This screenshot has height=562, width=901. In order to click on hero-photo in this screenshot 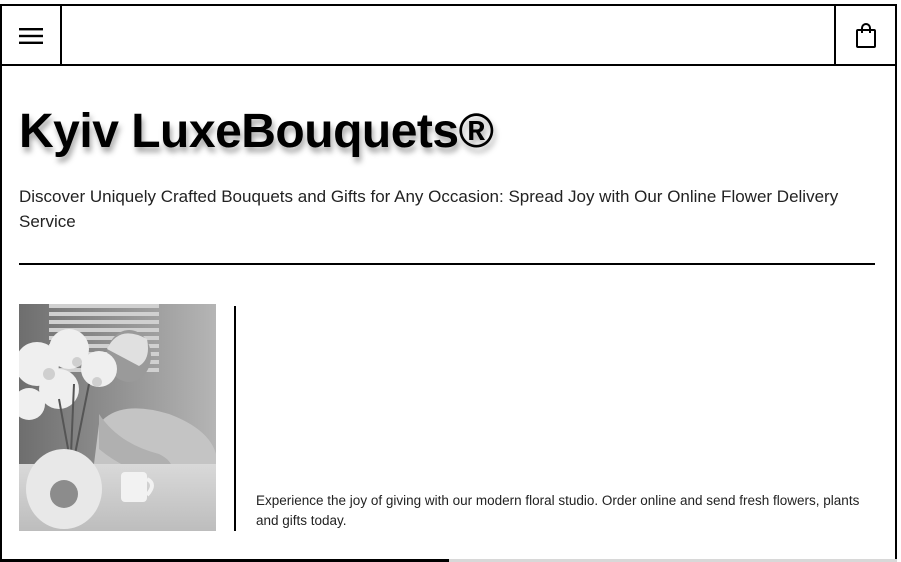, I will do `click(117, 417)`.